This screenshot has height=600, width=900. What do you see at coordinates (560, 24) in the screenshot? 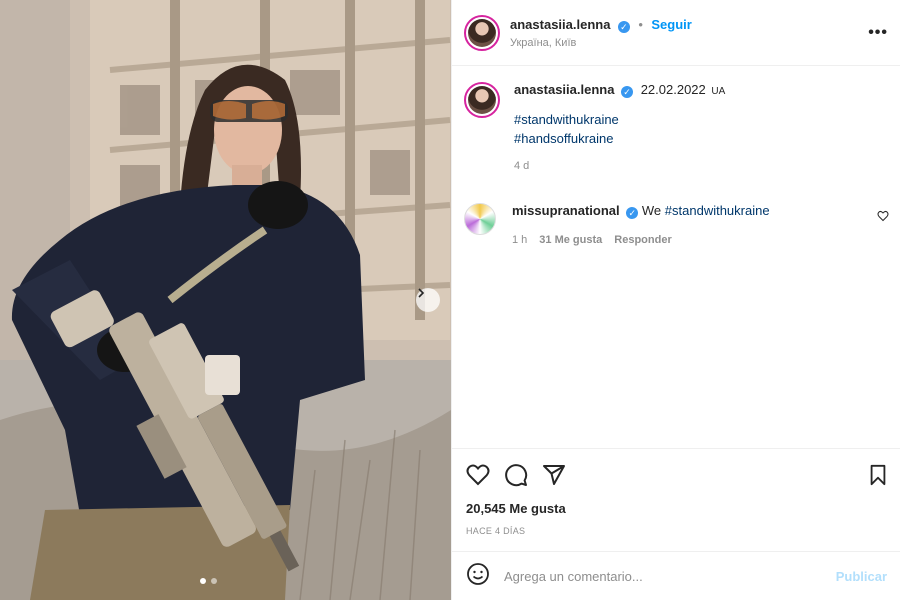
I see `author-username: anastasiia.lenna` at bounding box center [560, 24].